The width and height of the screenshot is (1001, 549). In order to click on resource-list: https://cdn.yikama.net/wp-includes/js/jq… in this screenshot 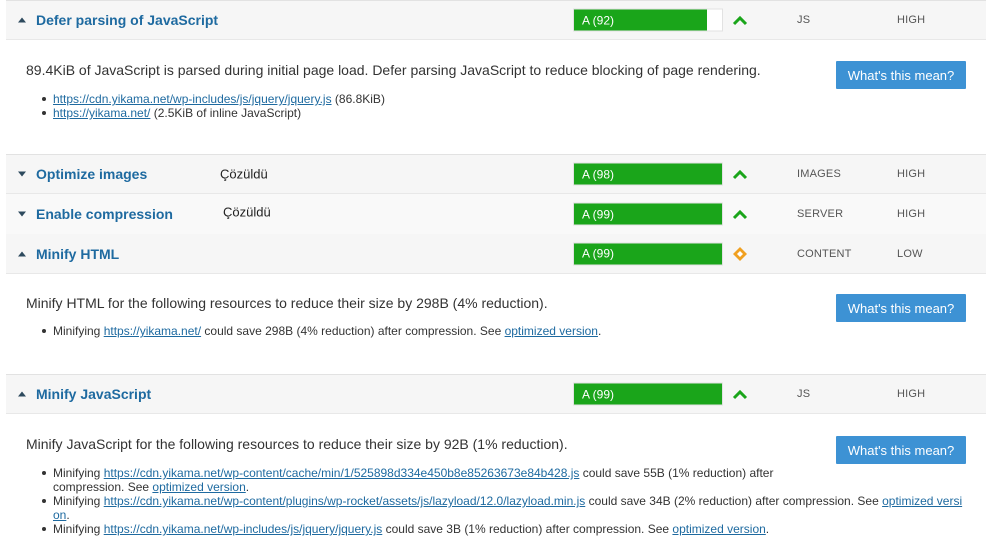, I will do `click(213, 106)`.